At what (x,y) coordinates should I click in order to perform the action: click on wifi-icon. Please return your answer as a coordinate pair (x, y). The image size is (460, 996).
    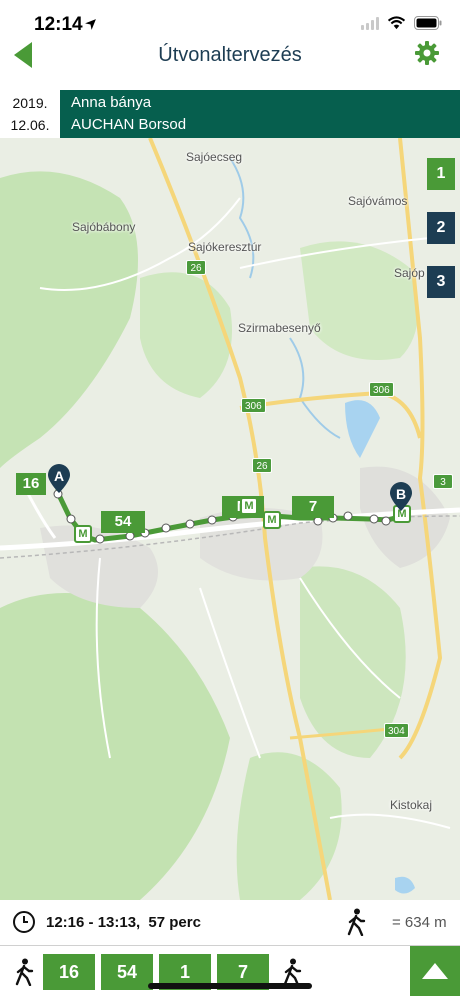
    Looking at the image, I should click on (396, 23).